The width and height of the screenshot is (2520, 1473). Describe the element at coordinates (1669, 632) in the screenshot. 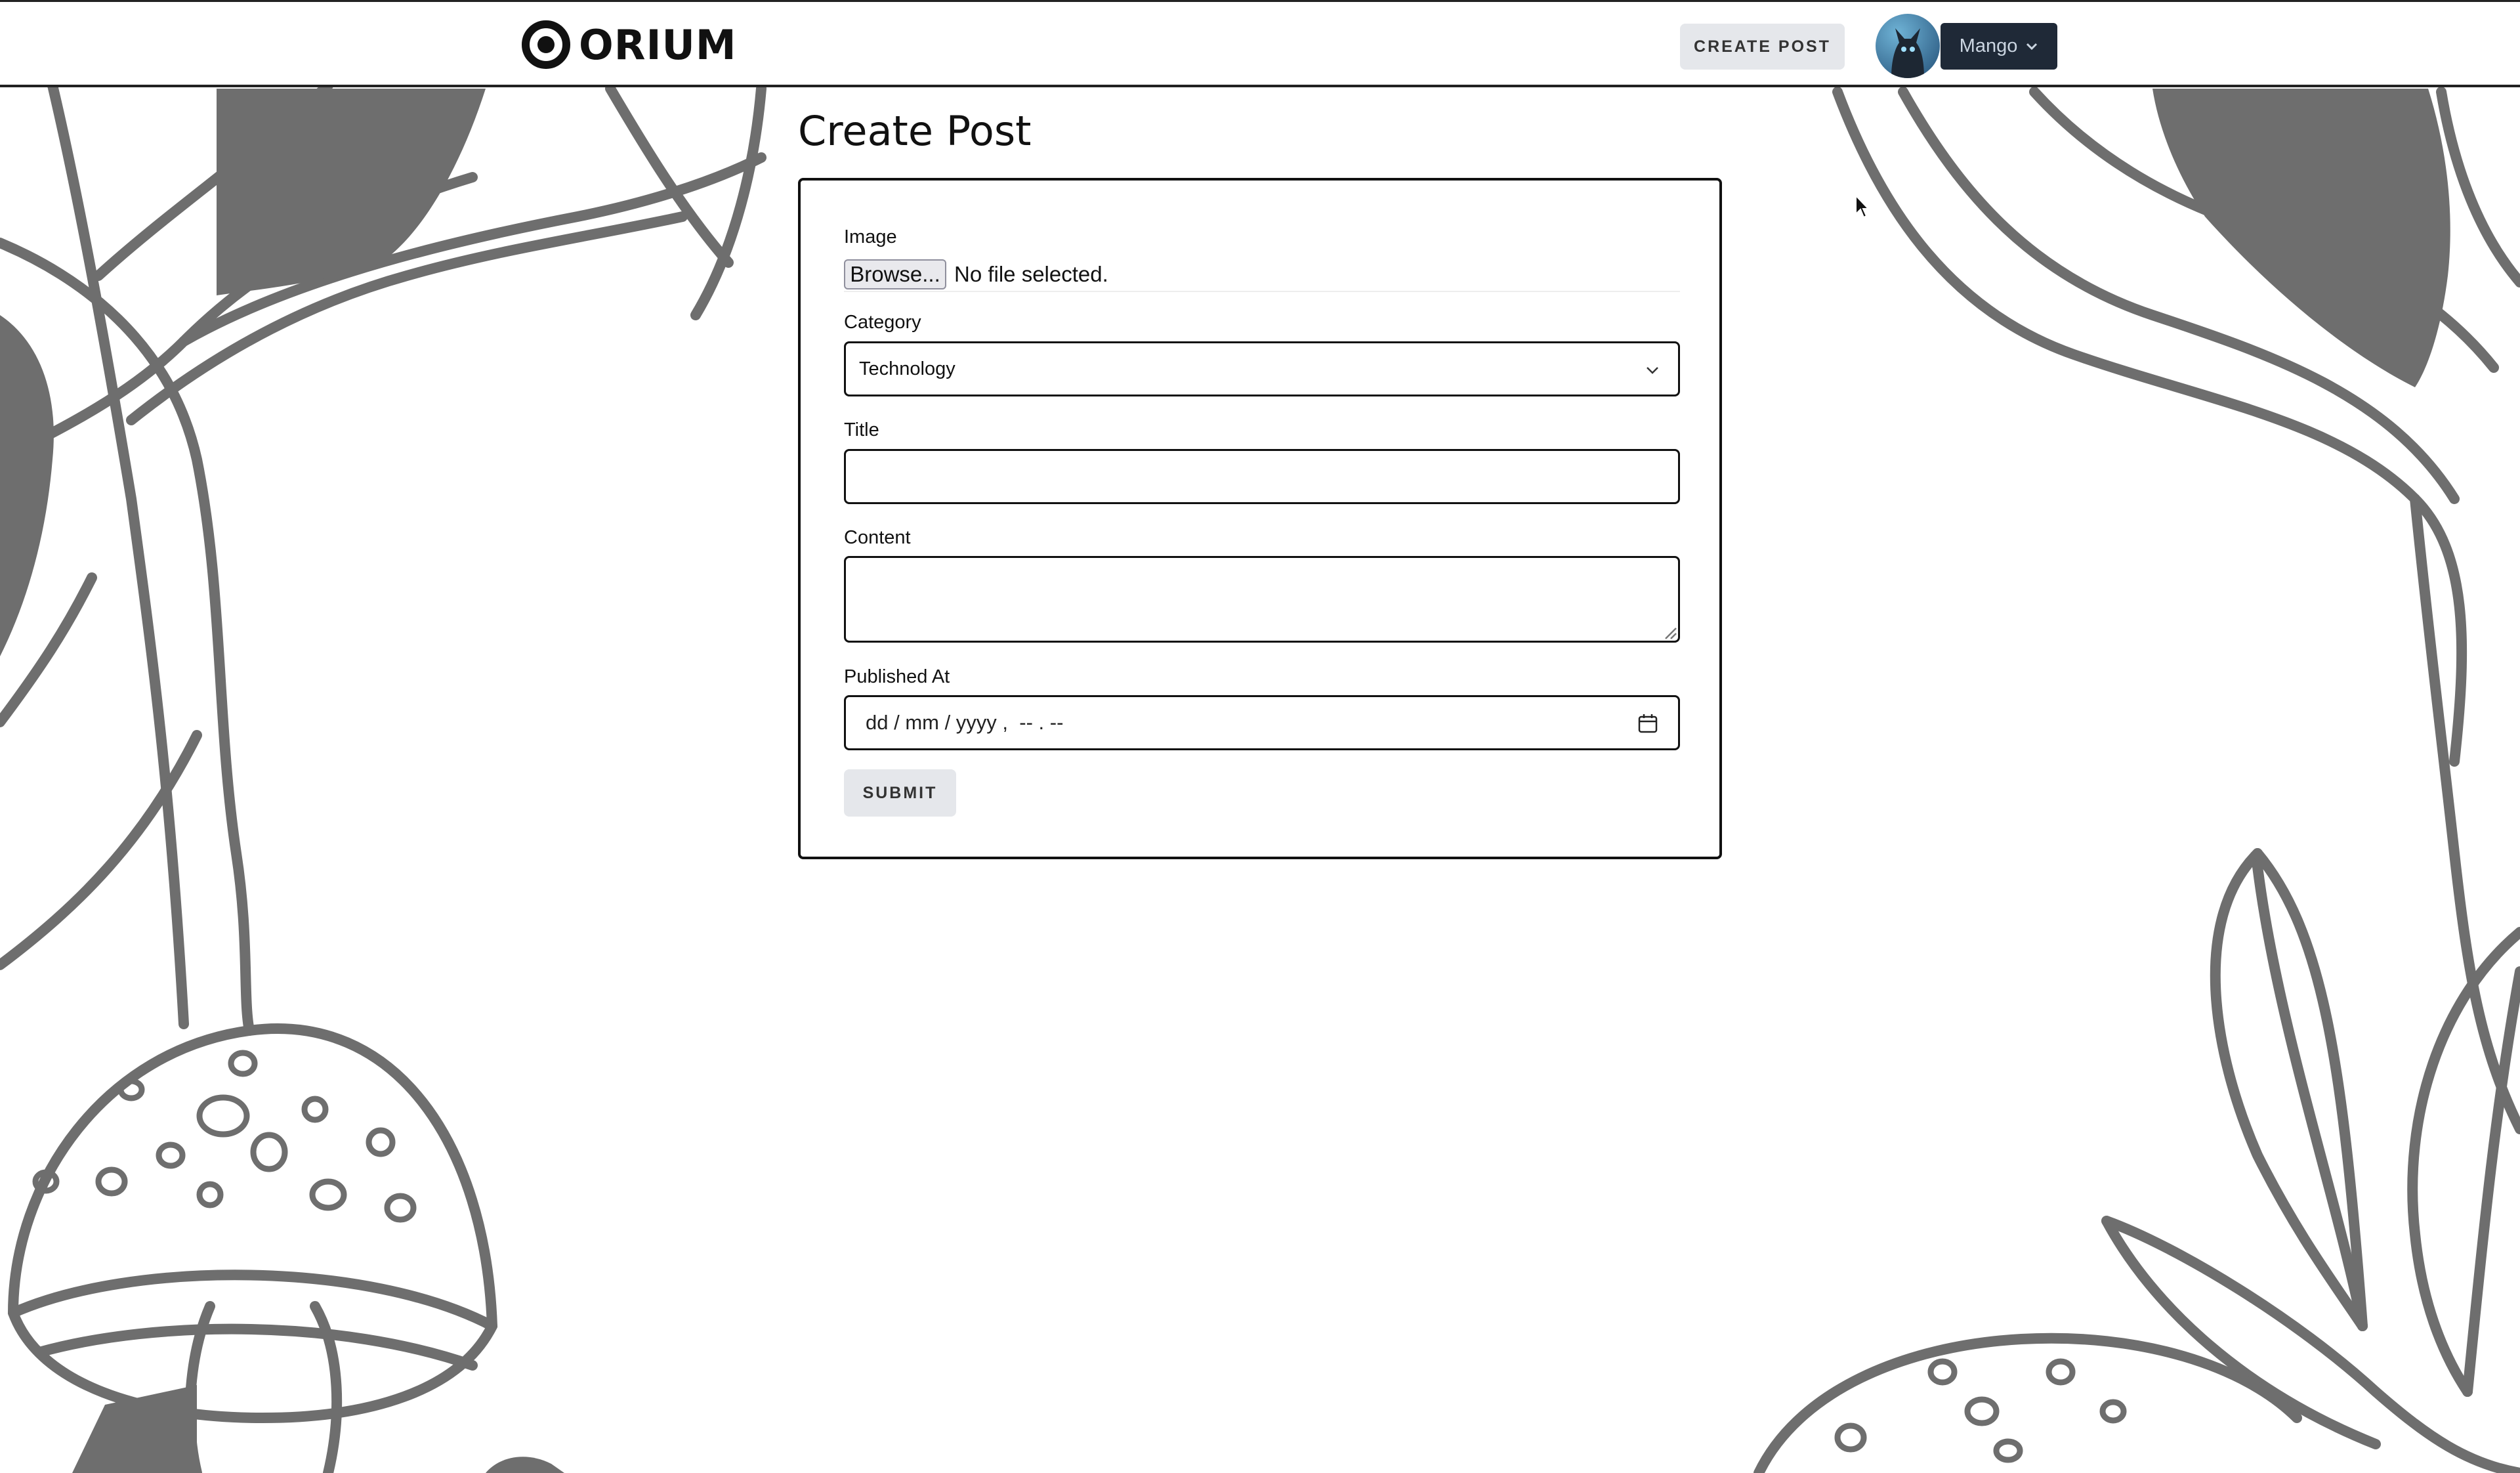

I see `resize-handle-icon` at that location.